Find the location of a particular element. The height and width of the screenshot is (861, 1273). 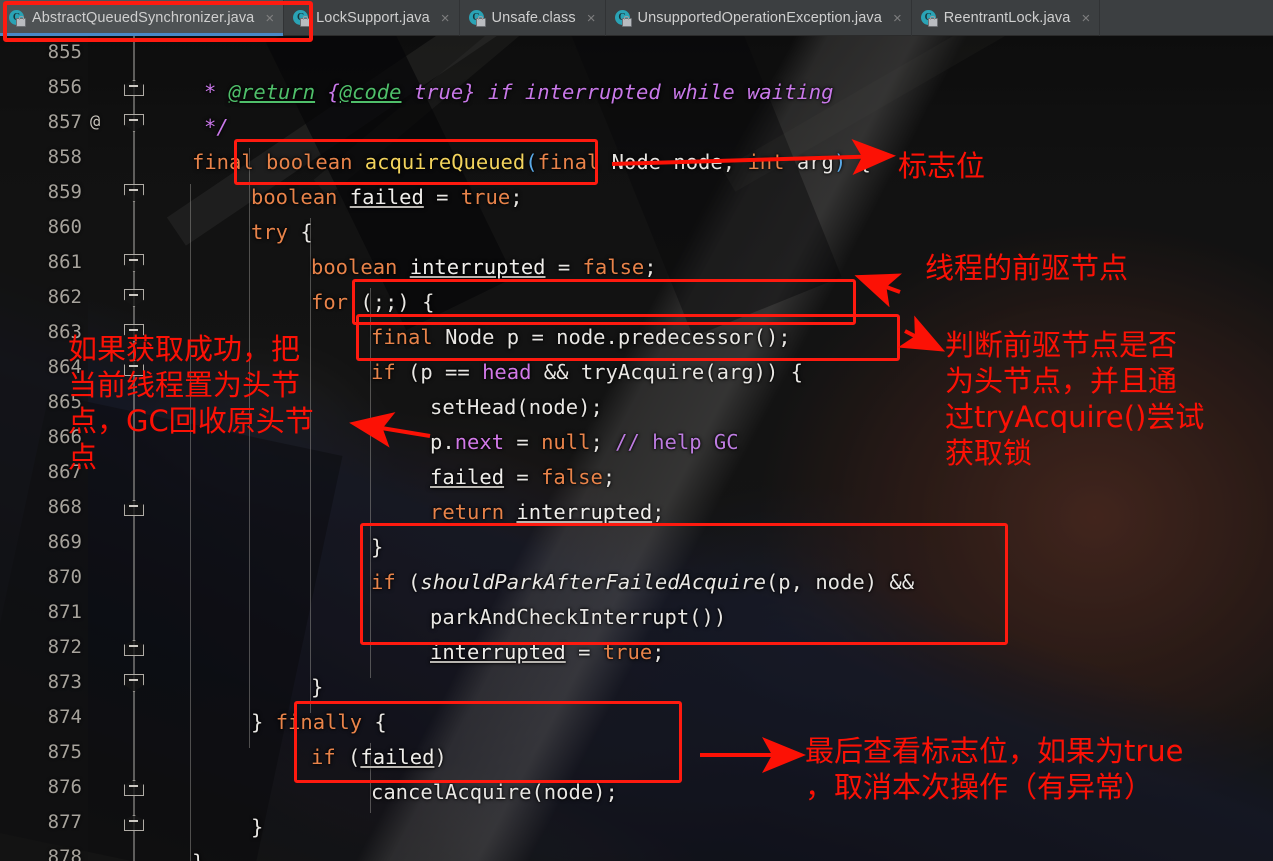

tab-locksupport: C LockSupport.java × is located at coordinates (372, 18).